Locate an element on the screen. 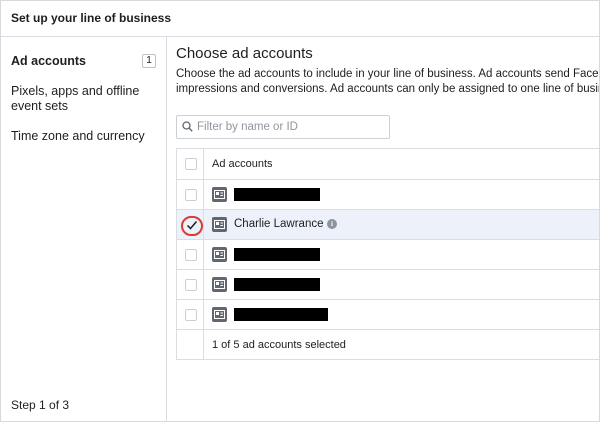 This screenshot has width=600, height=422. search-icon is located at coordinates (187, 126).